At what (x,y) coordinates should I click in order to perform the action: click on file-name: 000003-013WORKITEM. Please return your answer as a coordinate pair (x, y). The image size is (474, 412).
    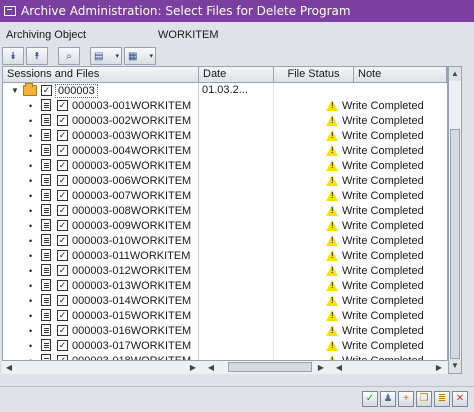
    Looking at the image, I should click on (132, 285).